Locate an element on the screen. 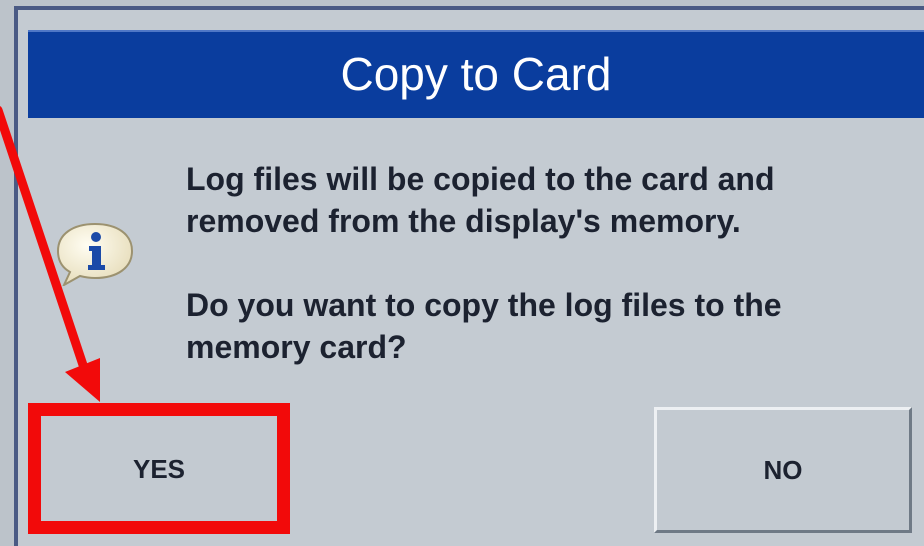 Image resolution: width=924 pixels, height=546 pixels. message-line: Log files will be copied to the card and is located at coordinates (480, 179).